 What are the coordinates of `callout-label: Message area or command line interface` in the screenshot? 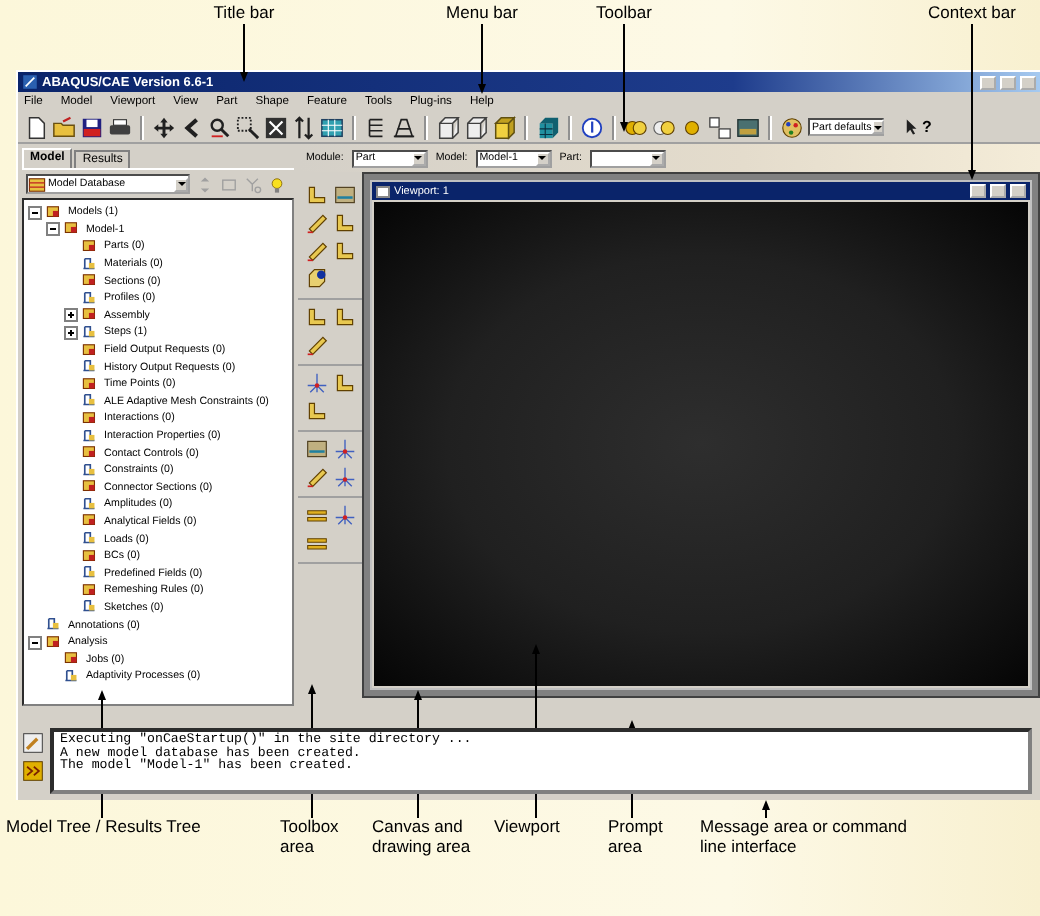 It's located at (804, 836).